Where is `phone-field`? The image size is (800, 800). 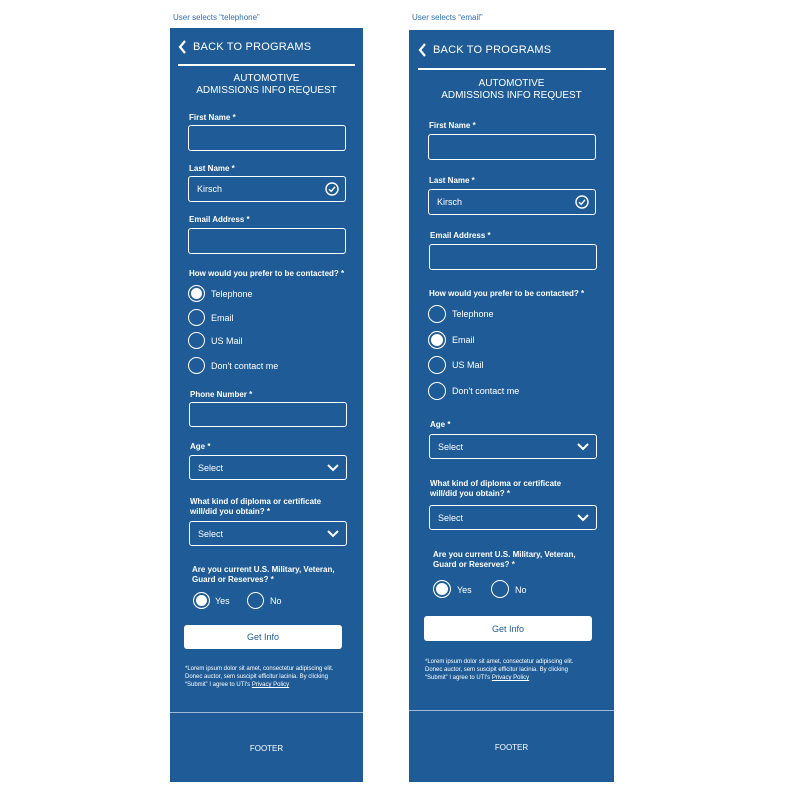 phone-field is located at coordinates (268, 414).